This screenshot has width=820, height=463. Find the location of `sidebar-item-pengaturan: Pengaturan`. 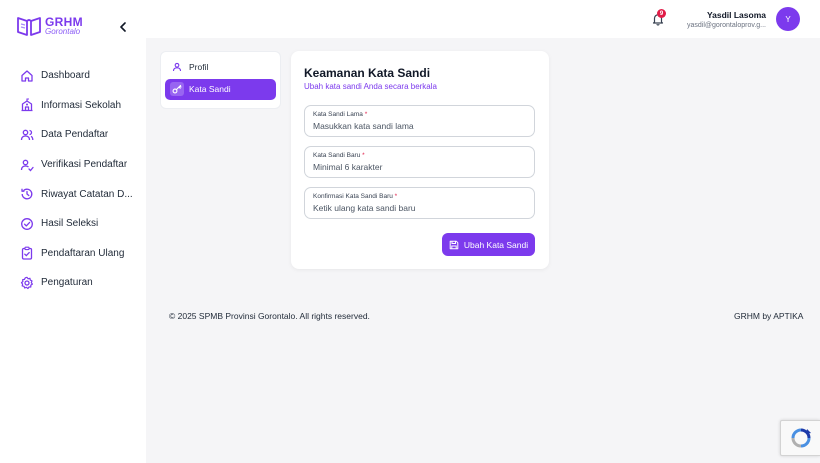

sidebar-item-pengaturan: Pengaturan is located at coordinates (73, 283).